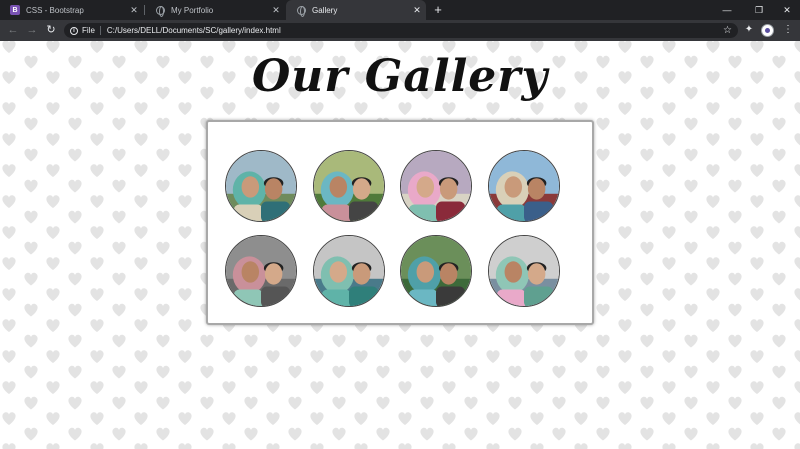 The image size is (800, 449). I want to click on address-scheme: File, so click(88, 30).